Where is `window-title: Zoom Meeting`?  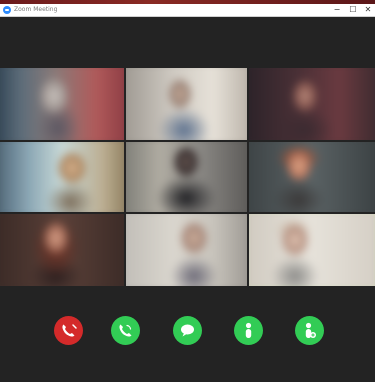
window-title: Zoom Meeting is located at coordinates (36, 9).